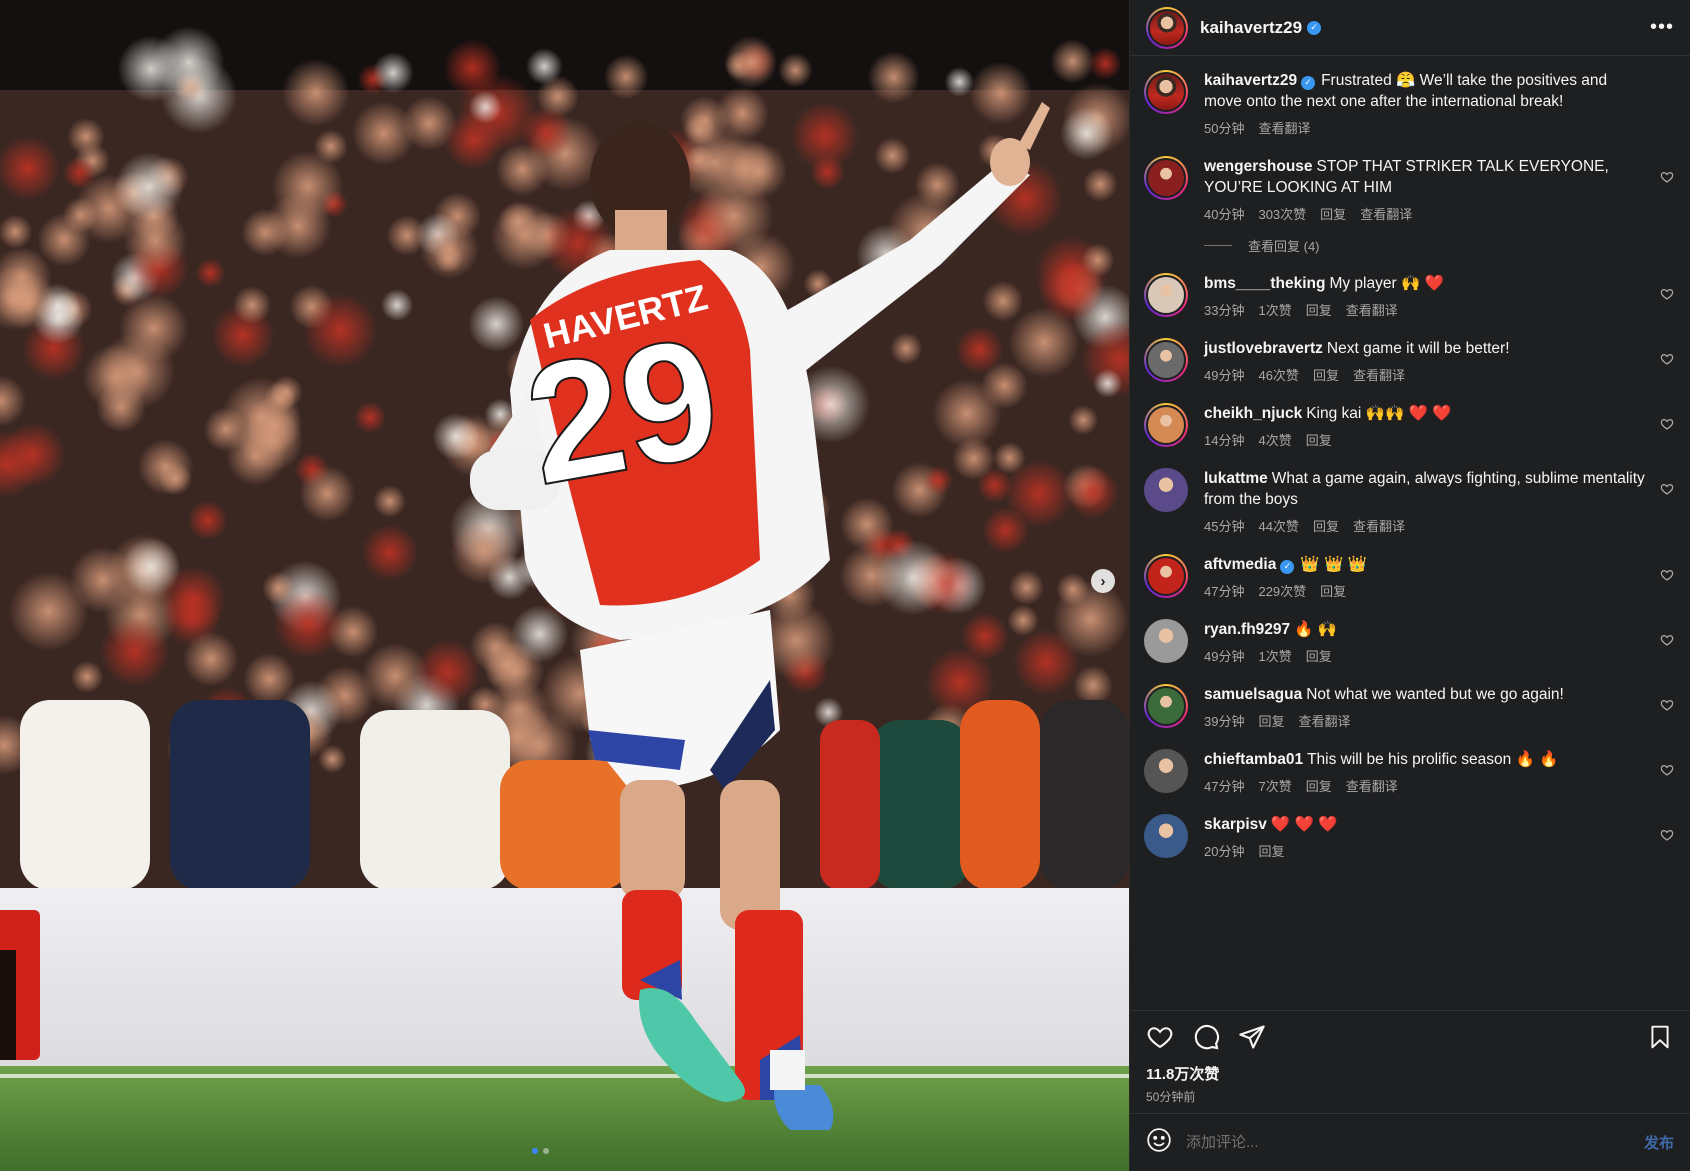  Describe the element at coordinates (1274, 439) in the screenshot. I see `comment-likes: 4次赞` at that location.